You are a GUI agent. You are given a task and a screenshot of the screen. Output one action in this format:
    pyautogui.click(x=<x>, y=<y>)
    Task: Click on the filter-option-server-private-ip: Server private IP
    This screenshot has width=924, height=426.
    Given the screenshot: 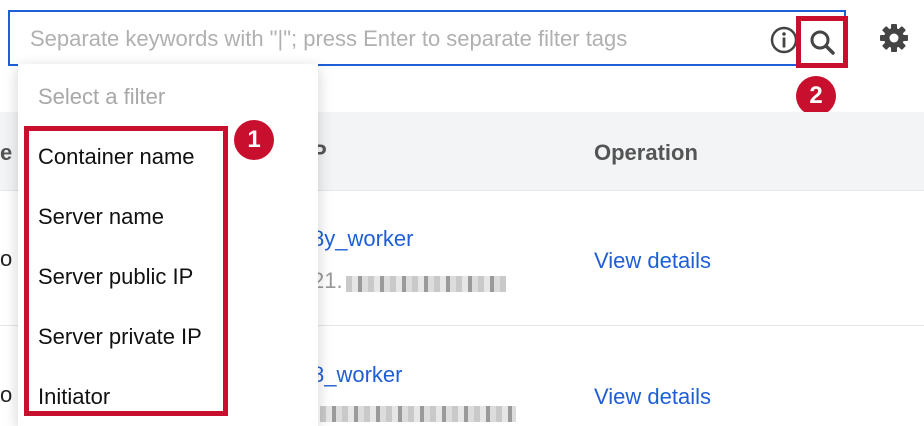 What is the action you would take?
    pyautogui.click(x=120, y=337)
    